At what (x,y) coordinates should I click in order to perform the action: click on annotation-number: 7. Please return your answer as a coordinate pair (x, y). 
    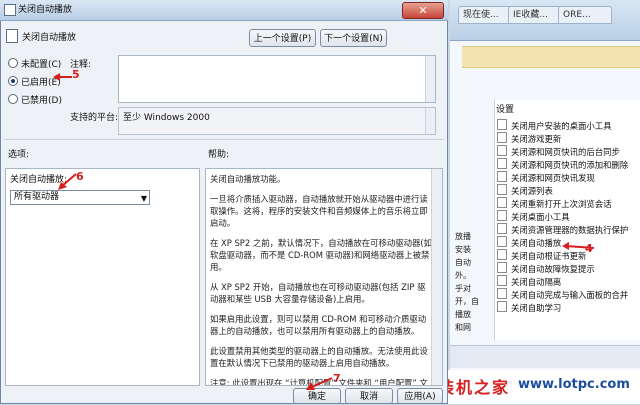
    Looking at the image, I should click on (337, 378).